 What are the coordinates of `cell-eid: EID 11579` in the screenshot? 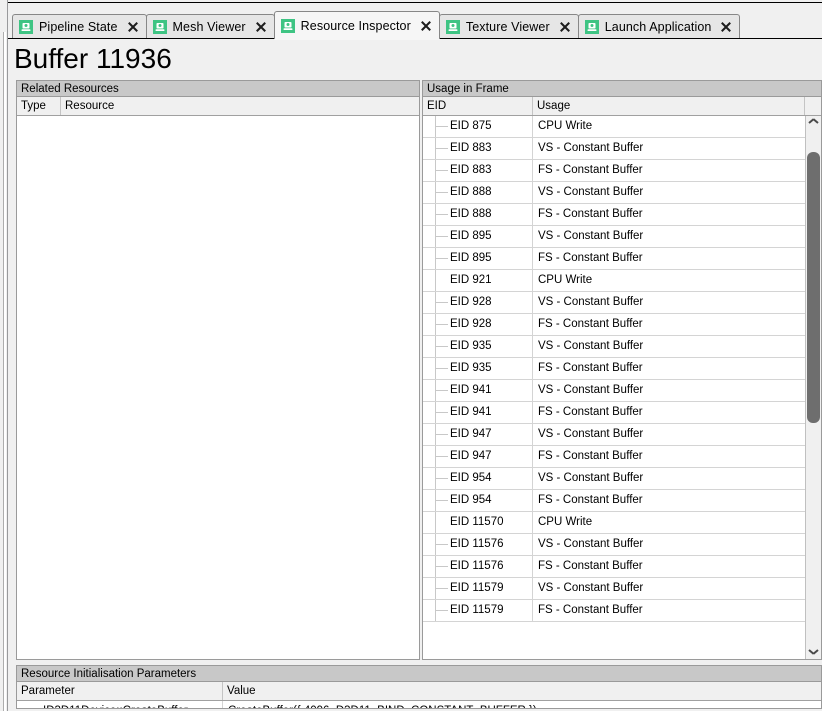 It's located at (478, 588).